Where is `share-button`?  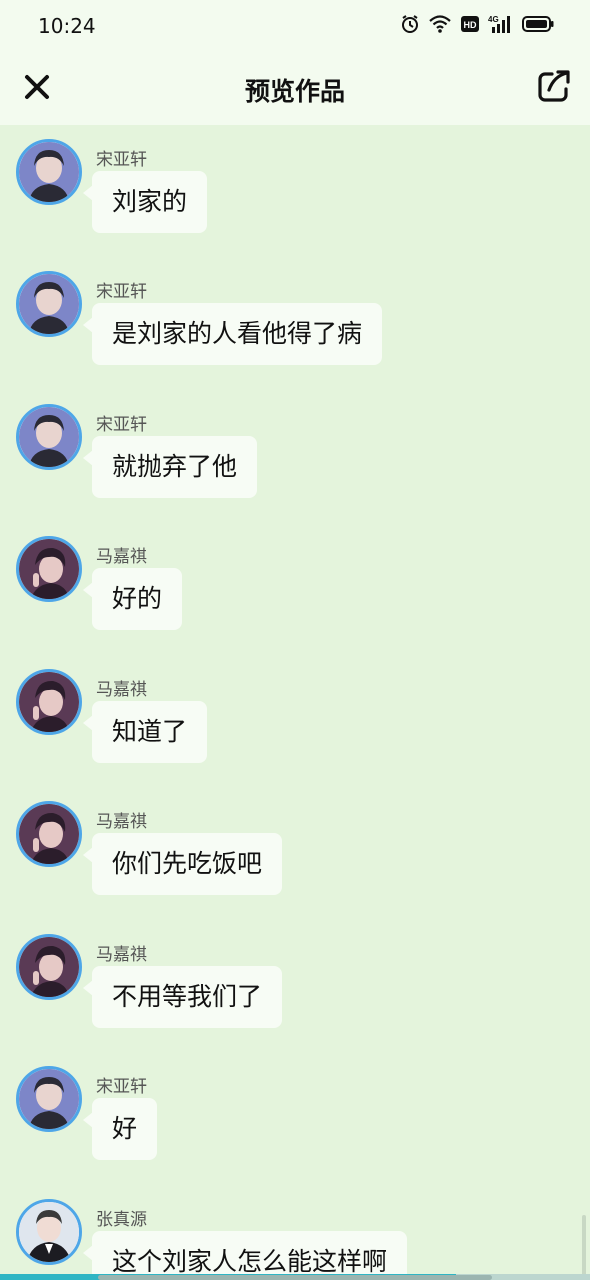
share-button is located at coordinates (554, 86).